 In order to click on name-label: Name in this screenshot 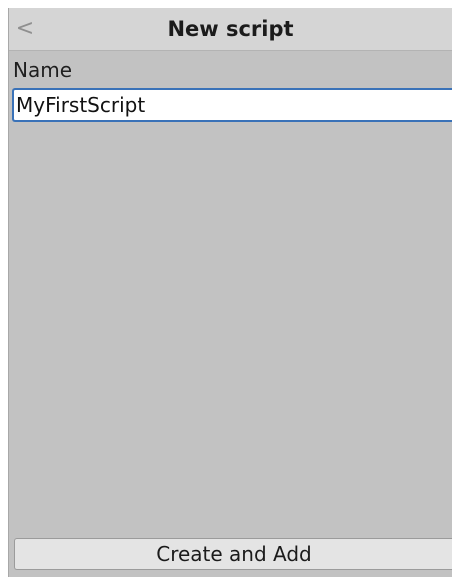, I will do `click(43, 70)`.